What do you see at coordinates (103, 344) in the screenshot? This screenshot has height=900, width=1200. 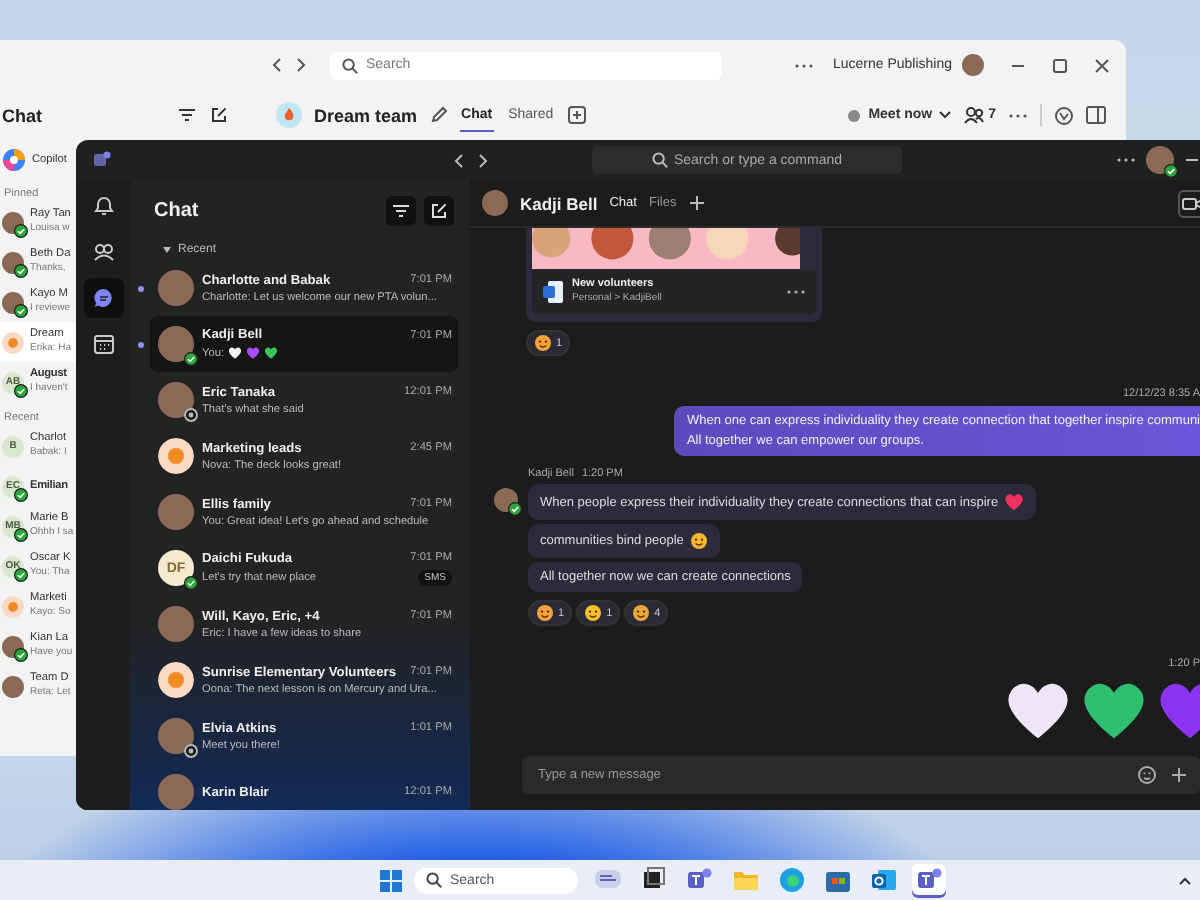 I see `calendar-icon` at bounding box center [103, 344].